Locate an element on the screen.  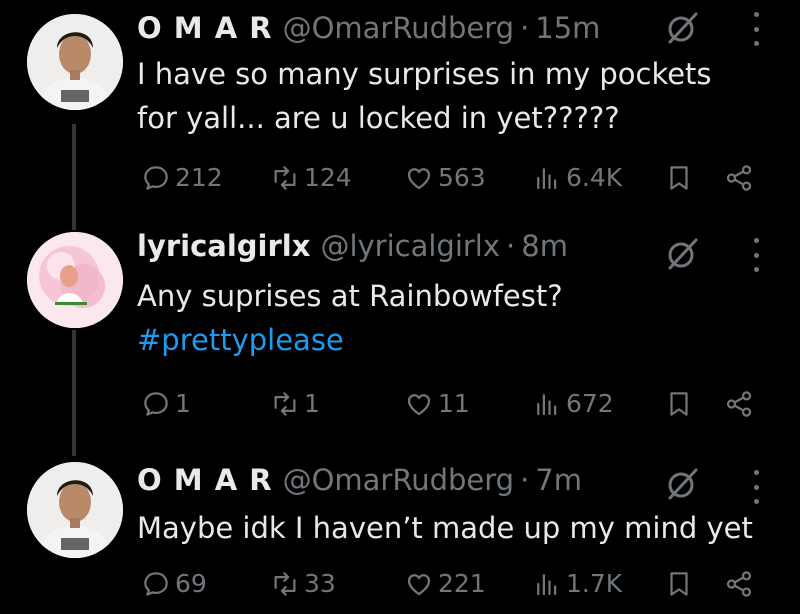
repost-button: 1 is located at coordinates (295, 404).